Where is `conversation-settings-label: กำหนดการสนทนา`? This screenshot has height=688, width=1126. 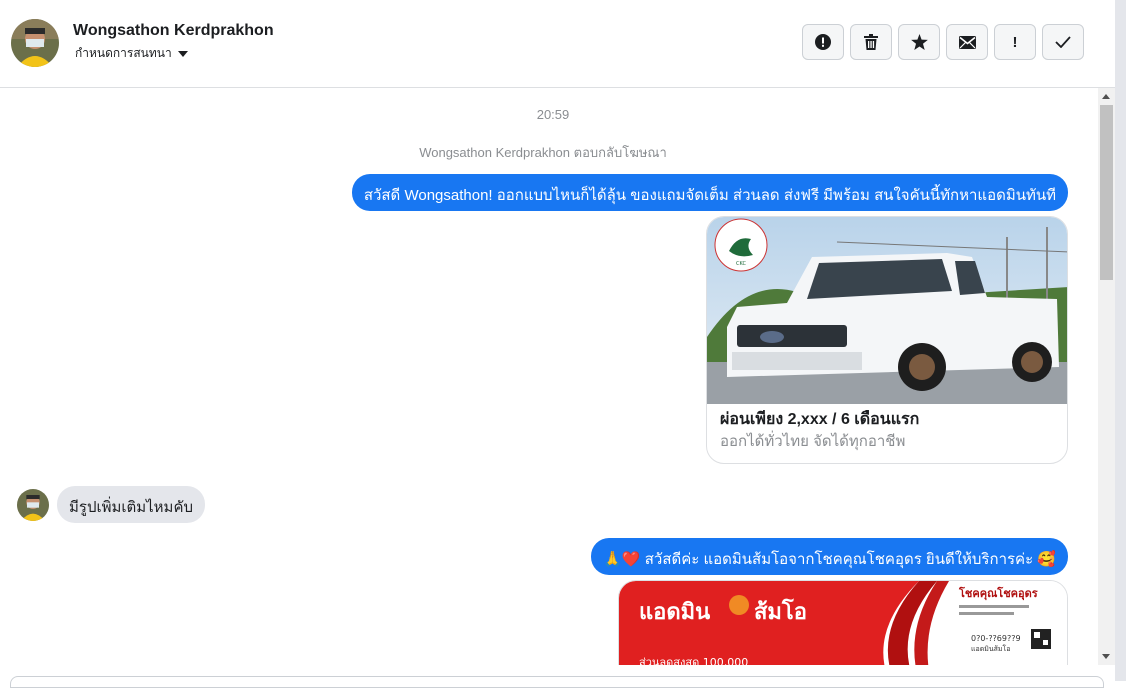 conversation-settings-label: กำหนดการสนทนา is located at coordinates (123, 53).